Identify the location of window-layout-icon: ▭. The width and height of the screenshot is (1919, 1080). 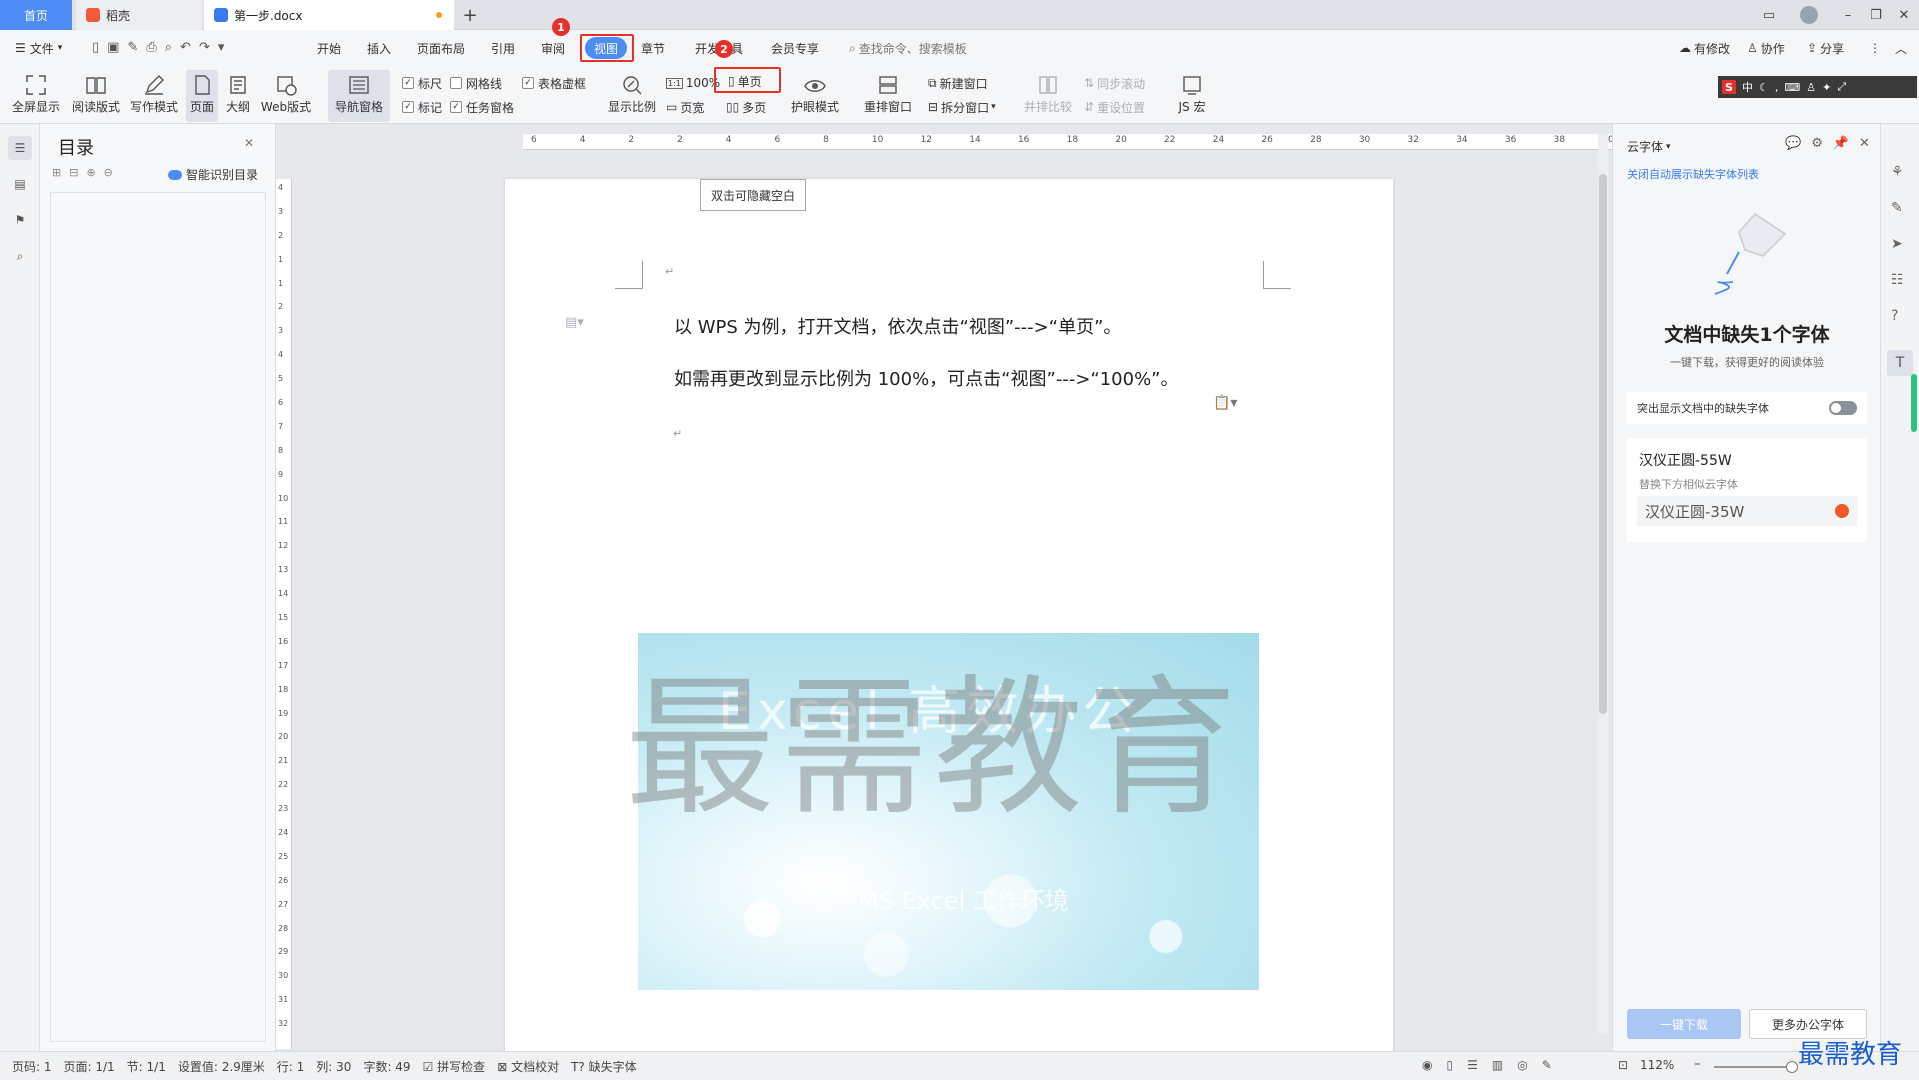
(1769, 15).